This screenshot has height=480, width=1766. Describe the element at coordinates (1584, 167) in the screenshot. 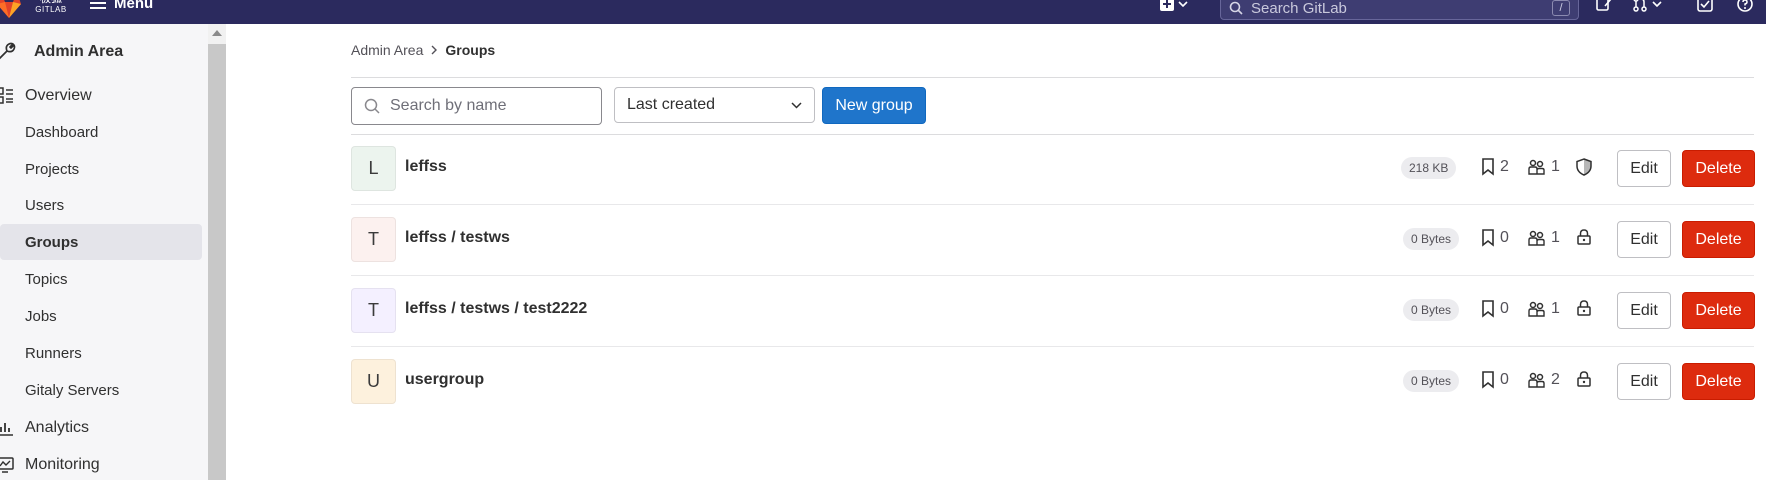

I see `shield-icon` at that location.